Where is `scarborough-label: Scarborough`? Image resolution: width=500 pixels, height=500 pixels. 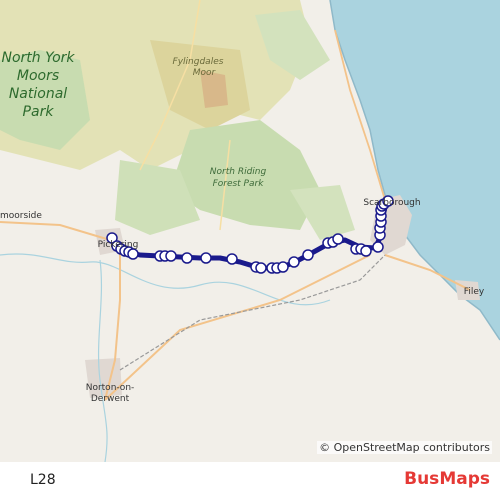
scarborough-label: Scarborough is located at coordinates (391, 203).